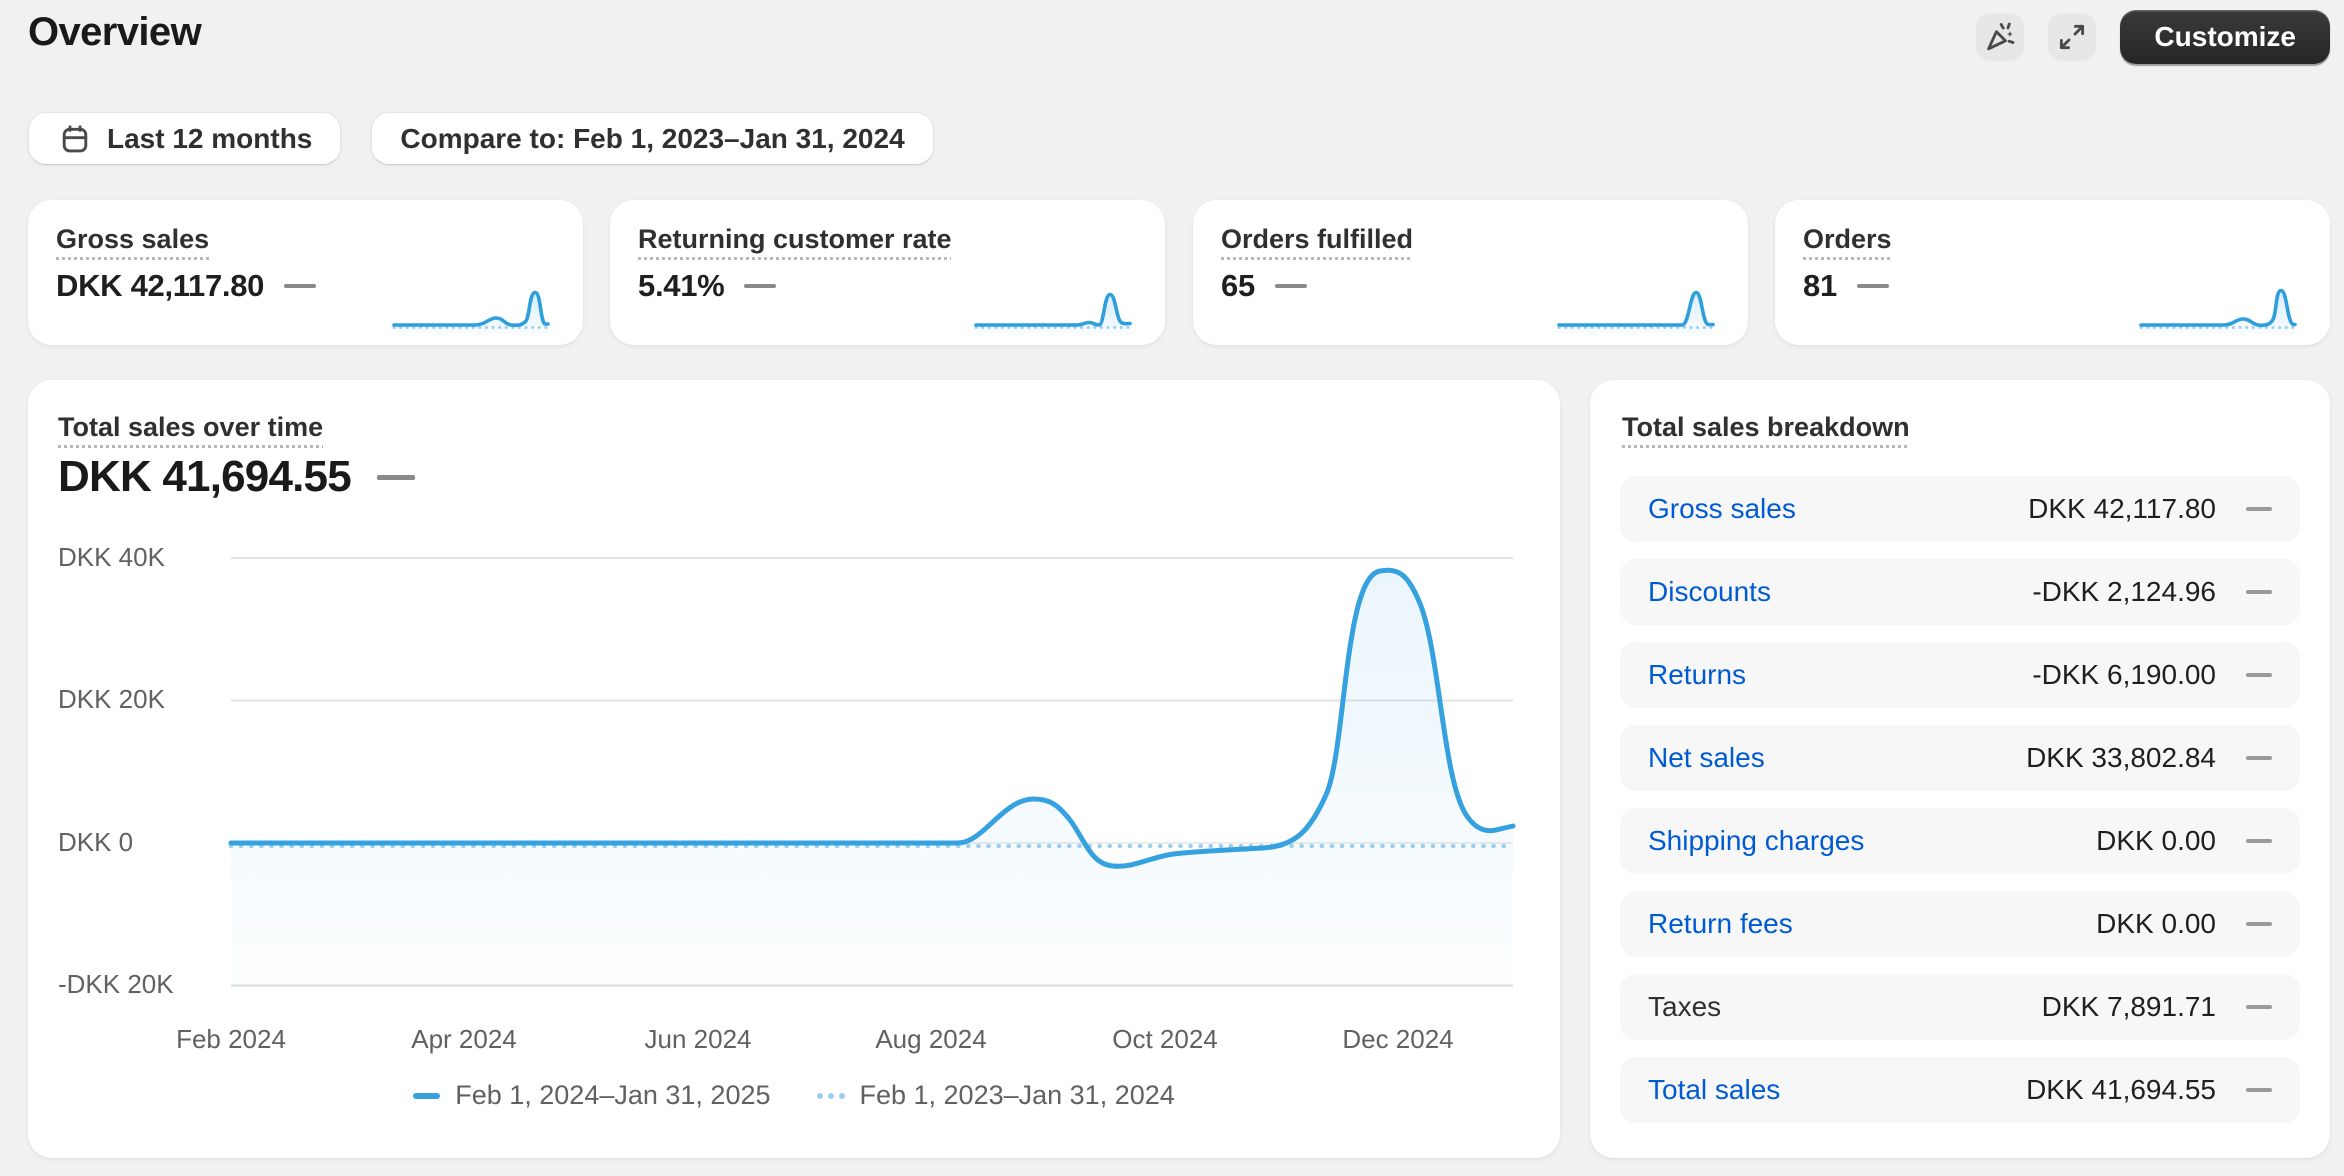 The image size is (2344, 1176). Describe the element at coordinates (231, 1039) in the screenshot. I see `x-tick: Feb 2024` at that location.